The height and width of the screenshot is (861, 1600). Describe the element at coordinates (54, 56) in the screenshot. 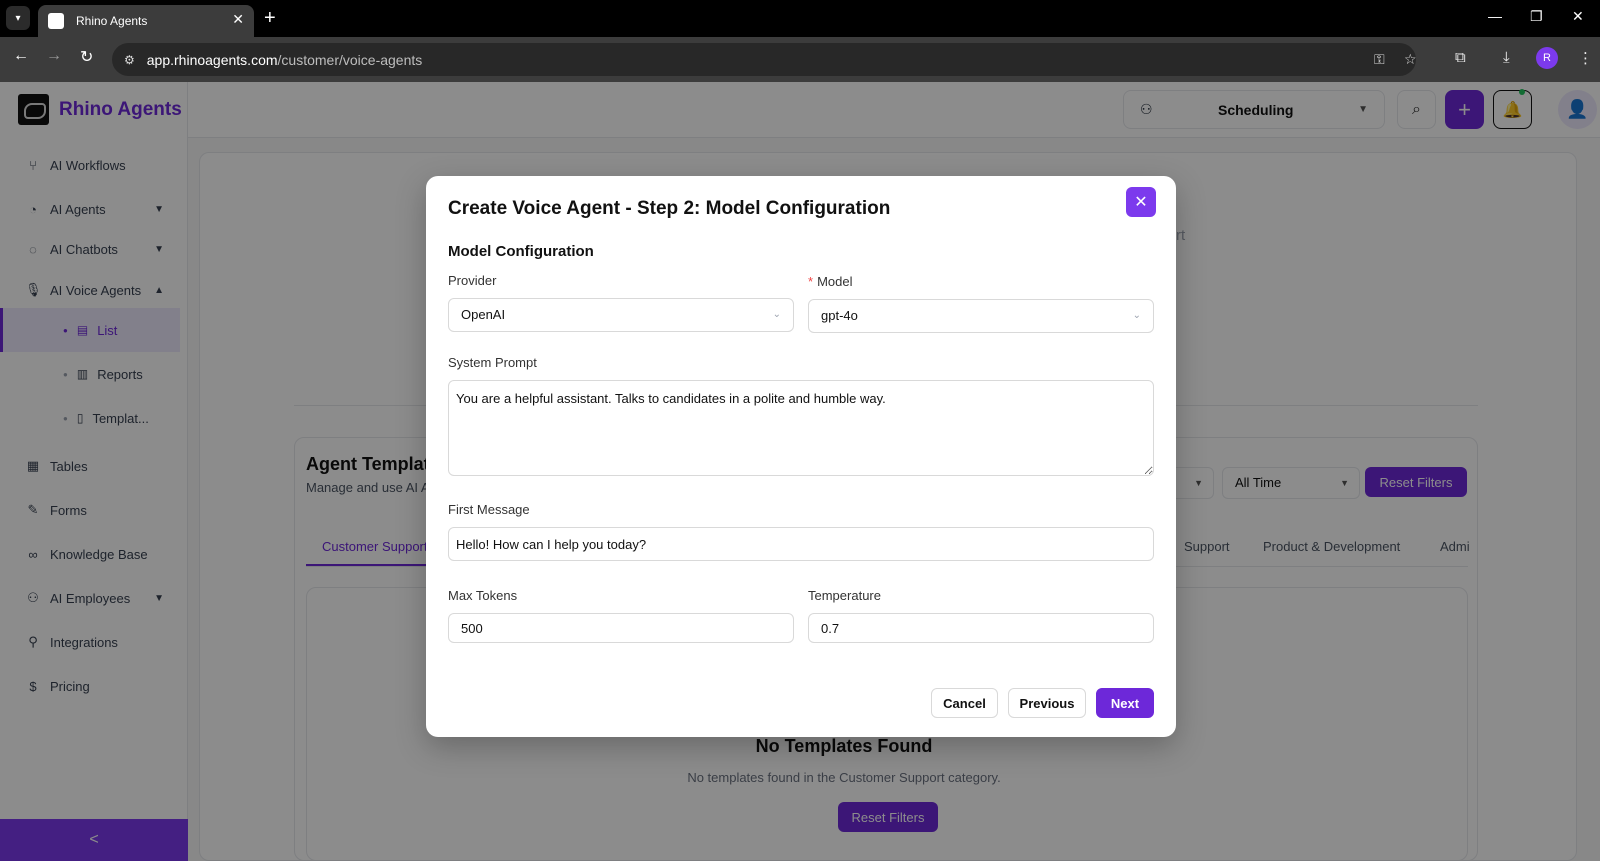

I see `forward-icon: →` at that location.